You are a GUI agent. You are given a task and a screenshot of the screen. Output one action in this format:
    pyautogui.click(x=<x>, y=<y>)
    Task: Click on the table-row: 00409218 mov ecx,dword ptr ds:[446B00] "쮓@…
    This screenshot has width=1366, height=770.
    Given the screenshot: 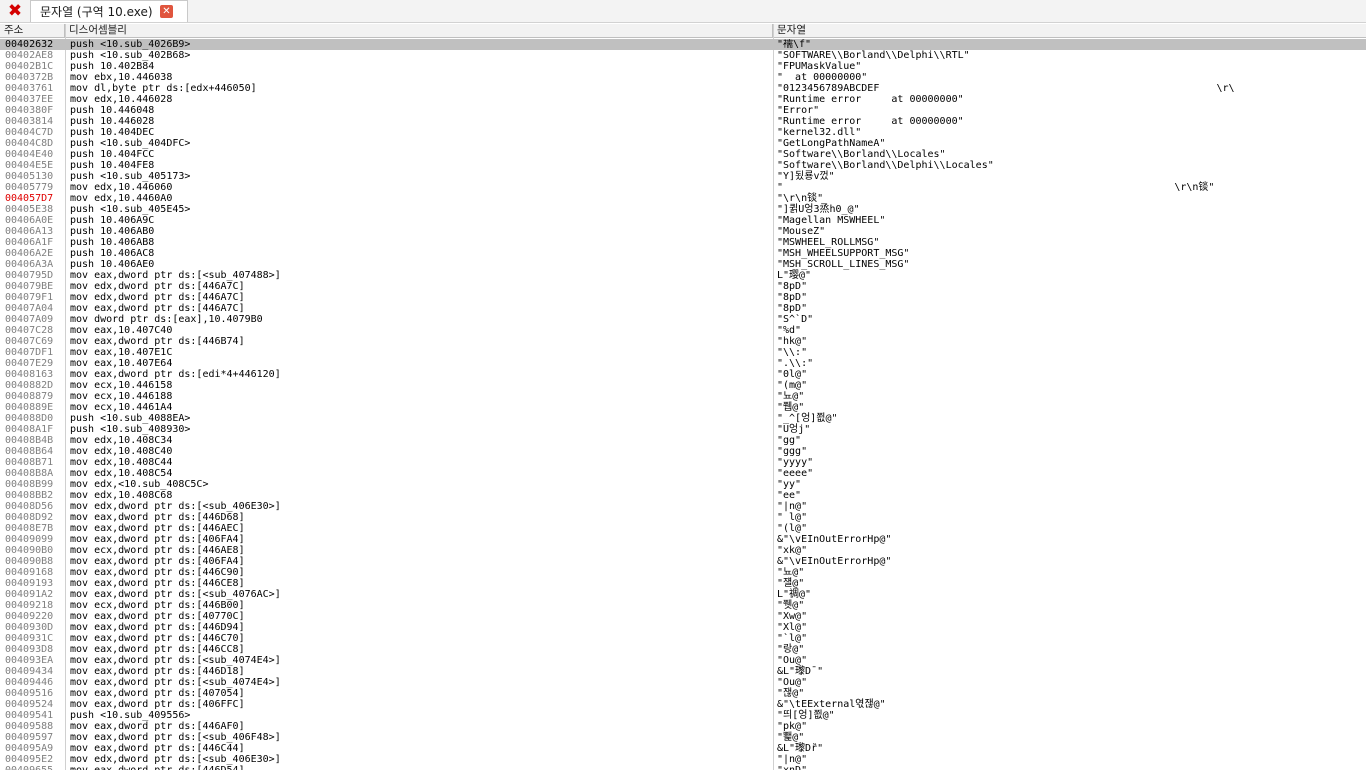 What is the action you would take?
    pyautogui.click(x=683, y=605)
    